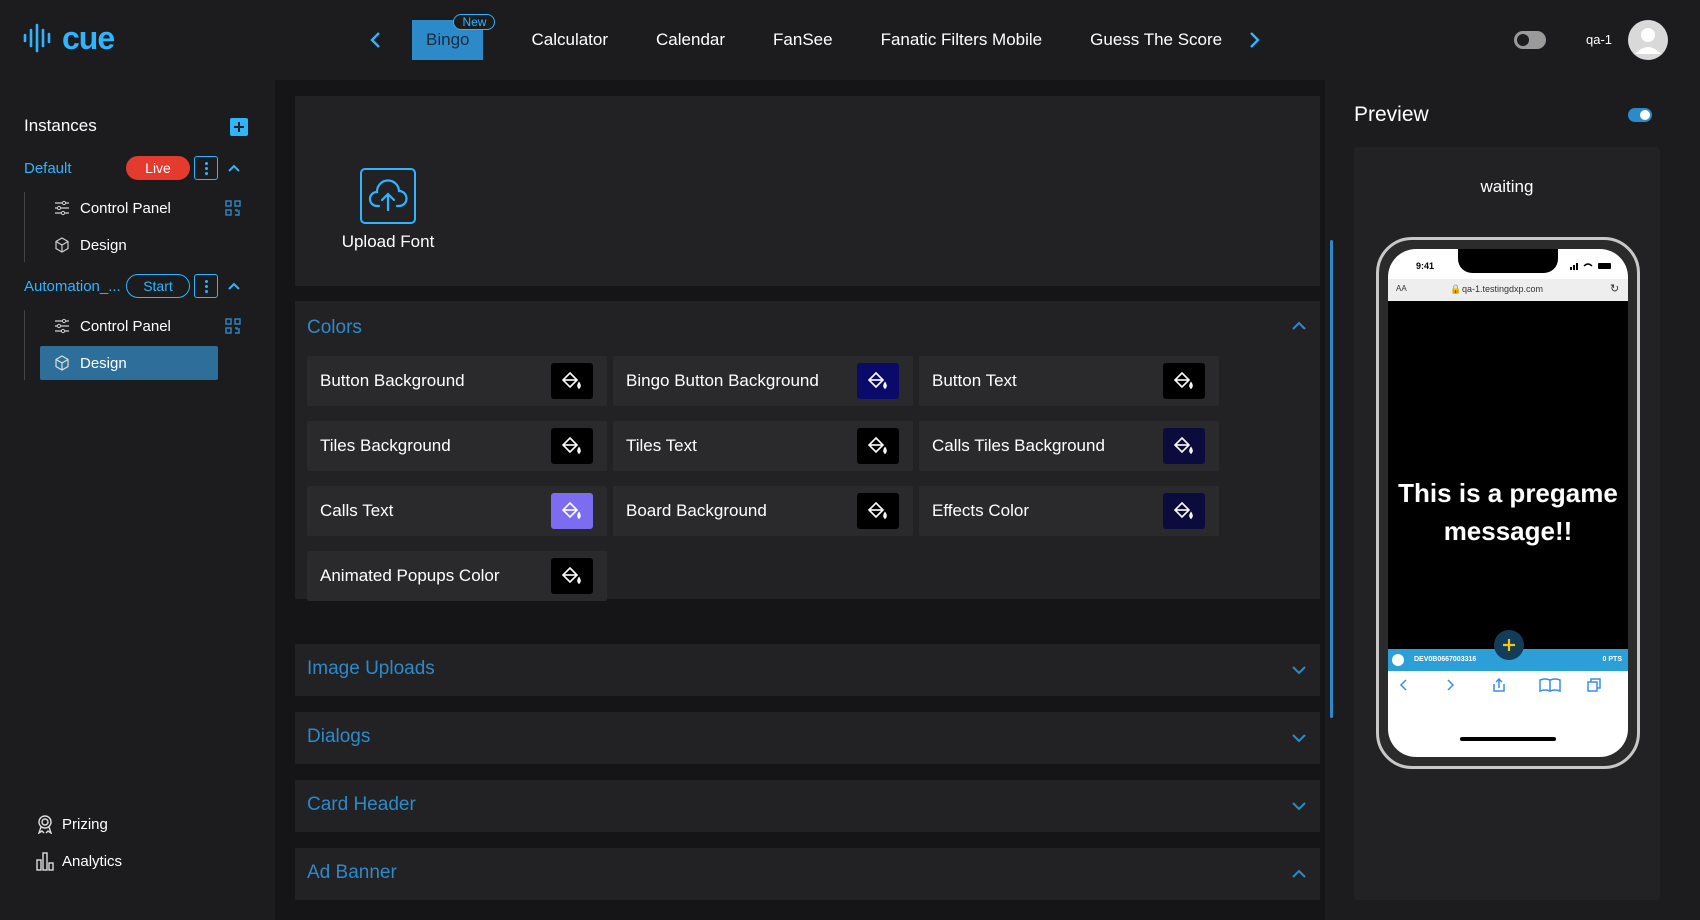 This screenshot has height=920, width=1700. Describe the element at coordinates (125, 326) in the screenshot. I see `sidebar-item-label: Control Panel` at that location.